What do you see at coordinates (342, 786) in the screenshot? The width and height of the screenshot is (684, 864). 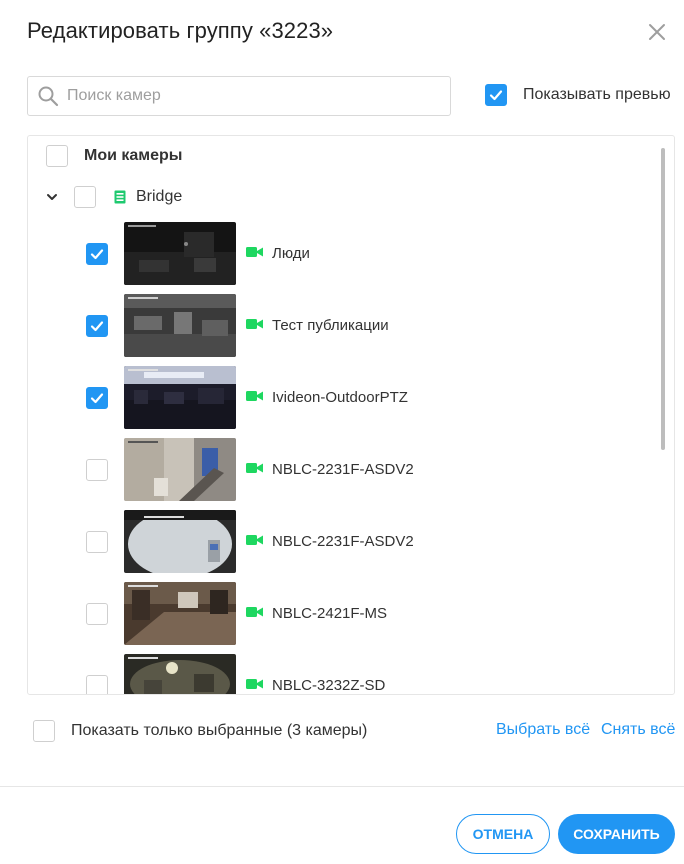 I see `footer-divider` at bounding box center [342, 786].